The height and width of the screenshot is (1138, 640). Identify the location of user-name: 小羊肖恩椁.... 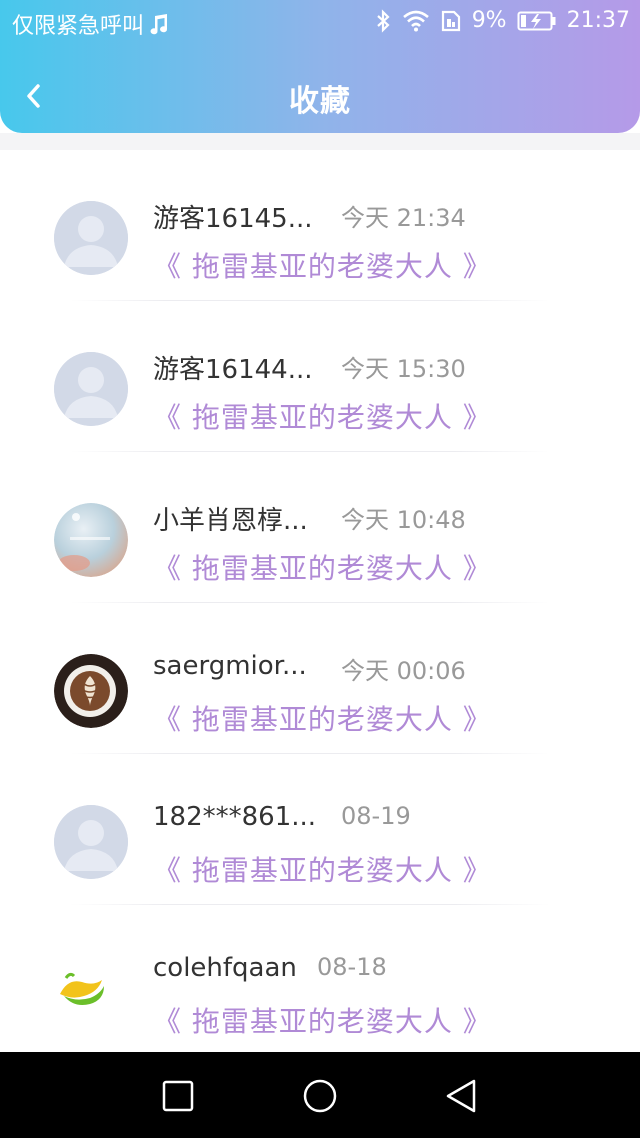
(230, 518).